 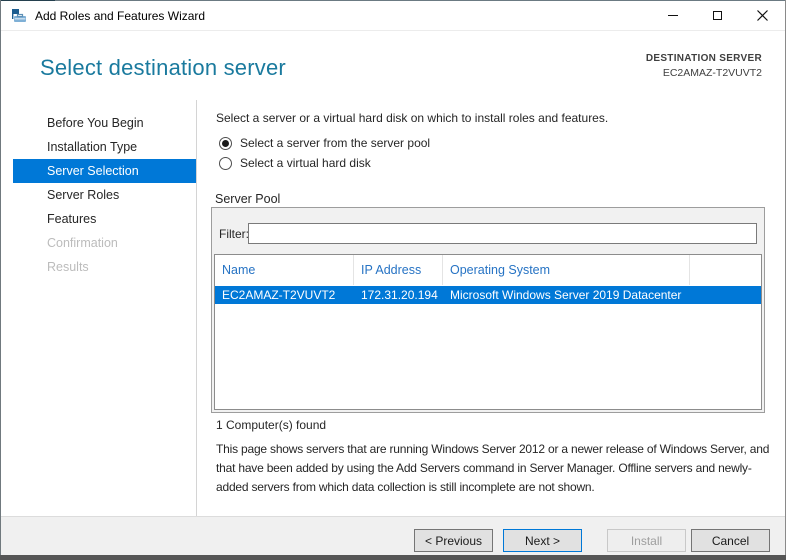 I want to click on cancel-button: Cancel, so click(x=730, y=540).